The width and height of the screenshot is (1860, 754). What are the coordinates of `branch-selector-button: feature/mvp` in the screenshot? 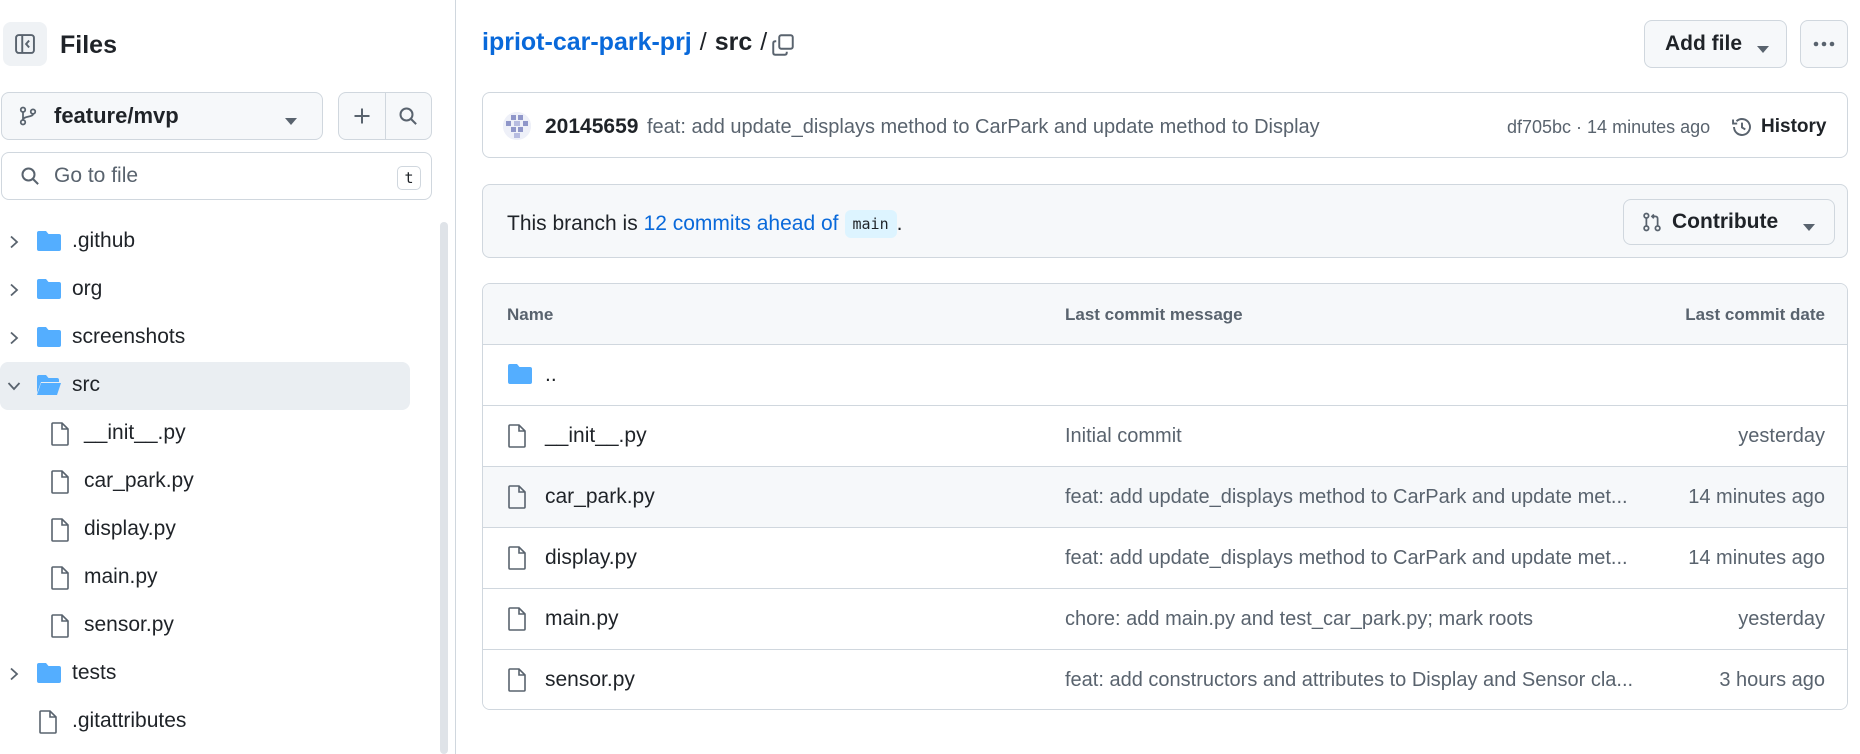 It's located at (162, 116).